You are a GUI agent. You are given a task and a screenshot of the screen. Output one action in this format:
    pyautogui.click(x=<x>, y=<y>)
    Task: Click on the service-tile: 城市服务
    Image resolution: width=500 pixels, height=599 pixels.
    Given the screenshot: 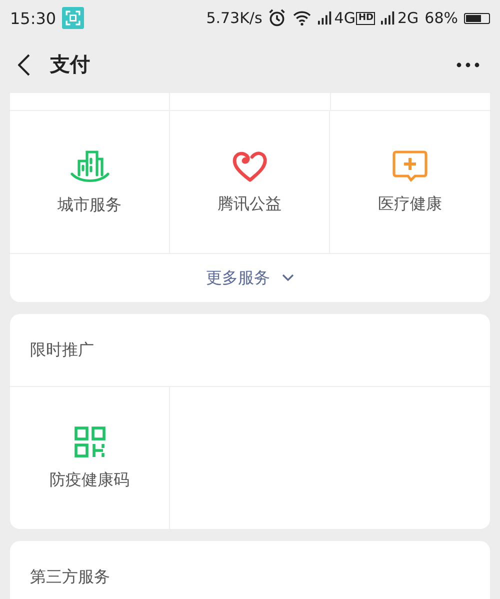 What is the action you would take?
    pyautogui.click(x=90, y=182)
    